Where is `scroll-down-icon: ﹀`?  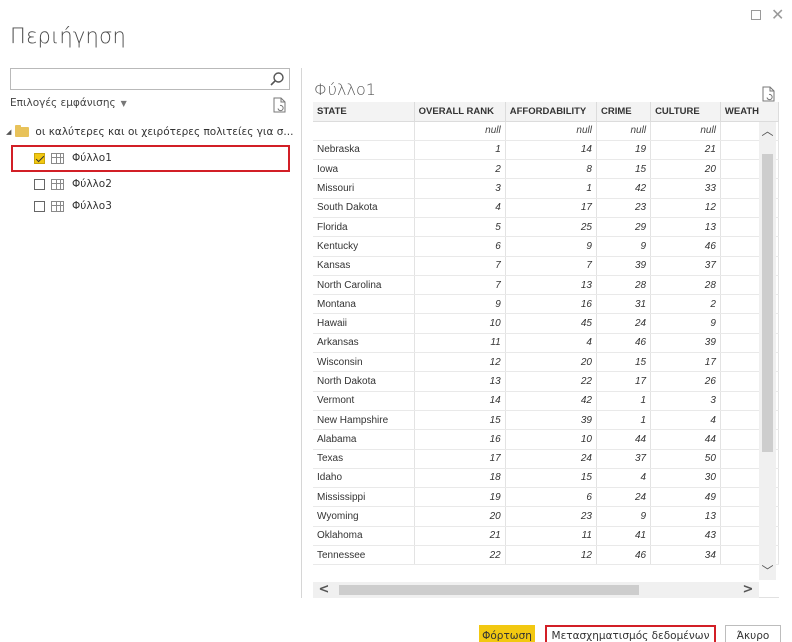
scroll-down-icon: ﹀ is located at coordinates (767, 571).